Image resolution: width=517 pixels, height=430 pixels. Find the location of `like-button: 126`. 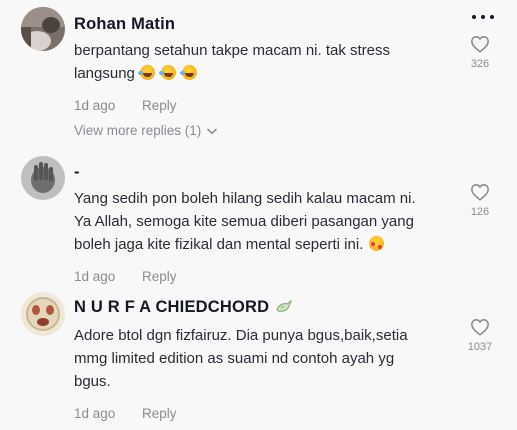

like-button: 126 is located at coordinates (480, 200).